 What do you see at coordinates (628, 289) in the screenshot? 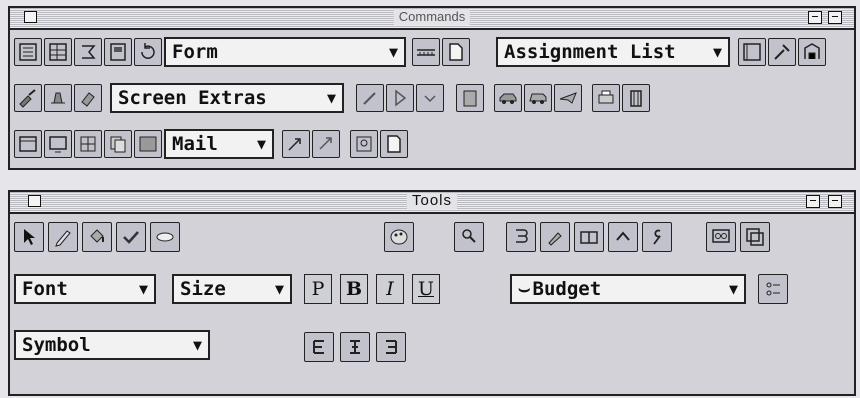
I see `budget-dropdown: ⌣ Budget ▼` at bounding box center [628, 289].